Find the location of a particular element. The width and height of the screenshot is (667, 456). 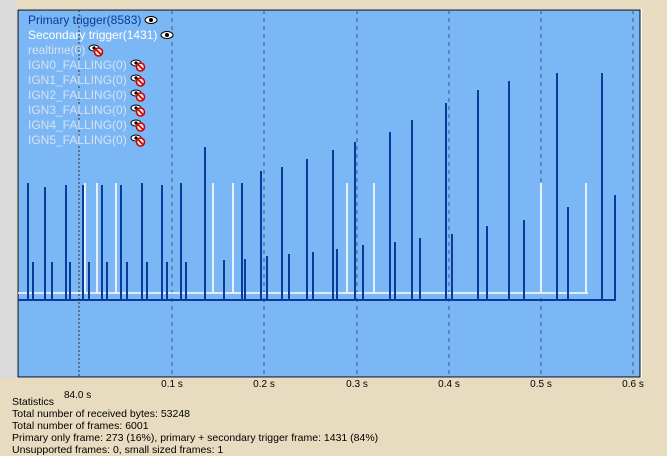

legend-label: Primary trigger(8583) is located at coordinates (85, 20).